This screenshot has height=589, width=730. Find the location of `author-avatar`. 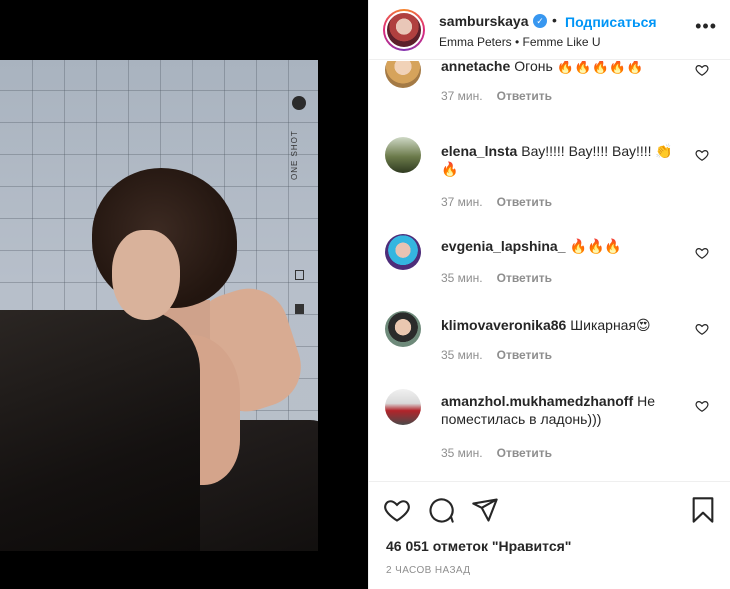

author-avatar is located at coordinates (404, 30).